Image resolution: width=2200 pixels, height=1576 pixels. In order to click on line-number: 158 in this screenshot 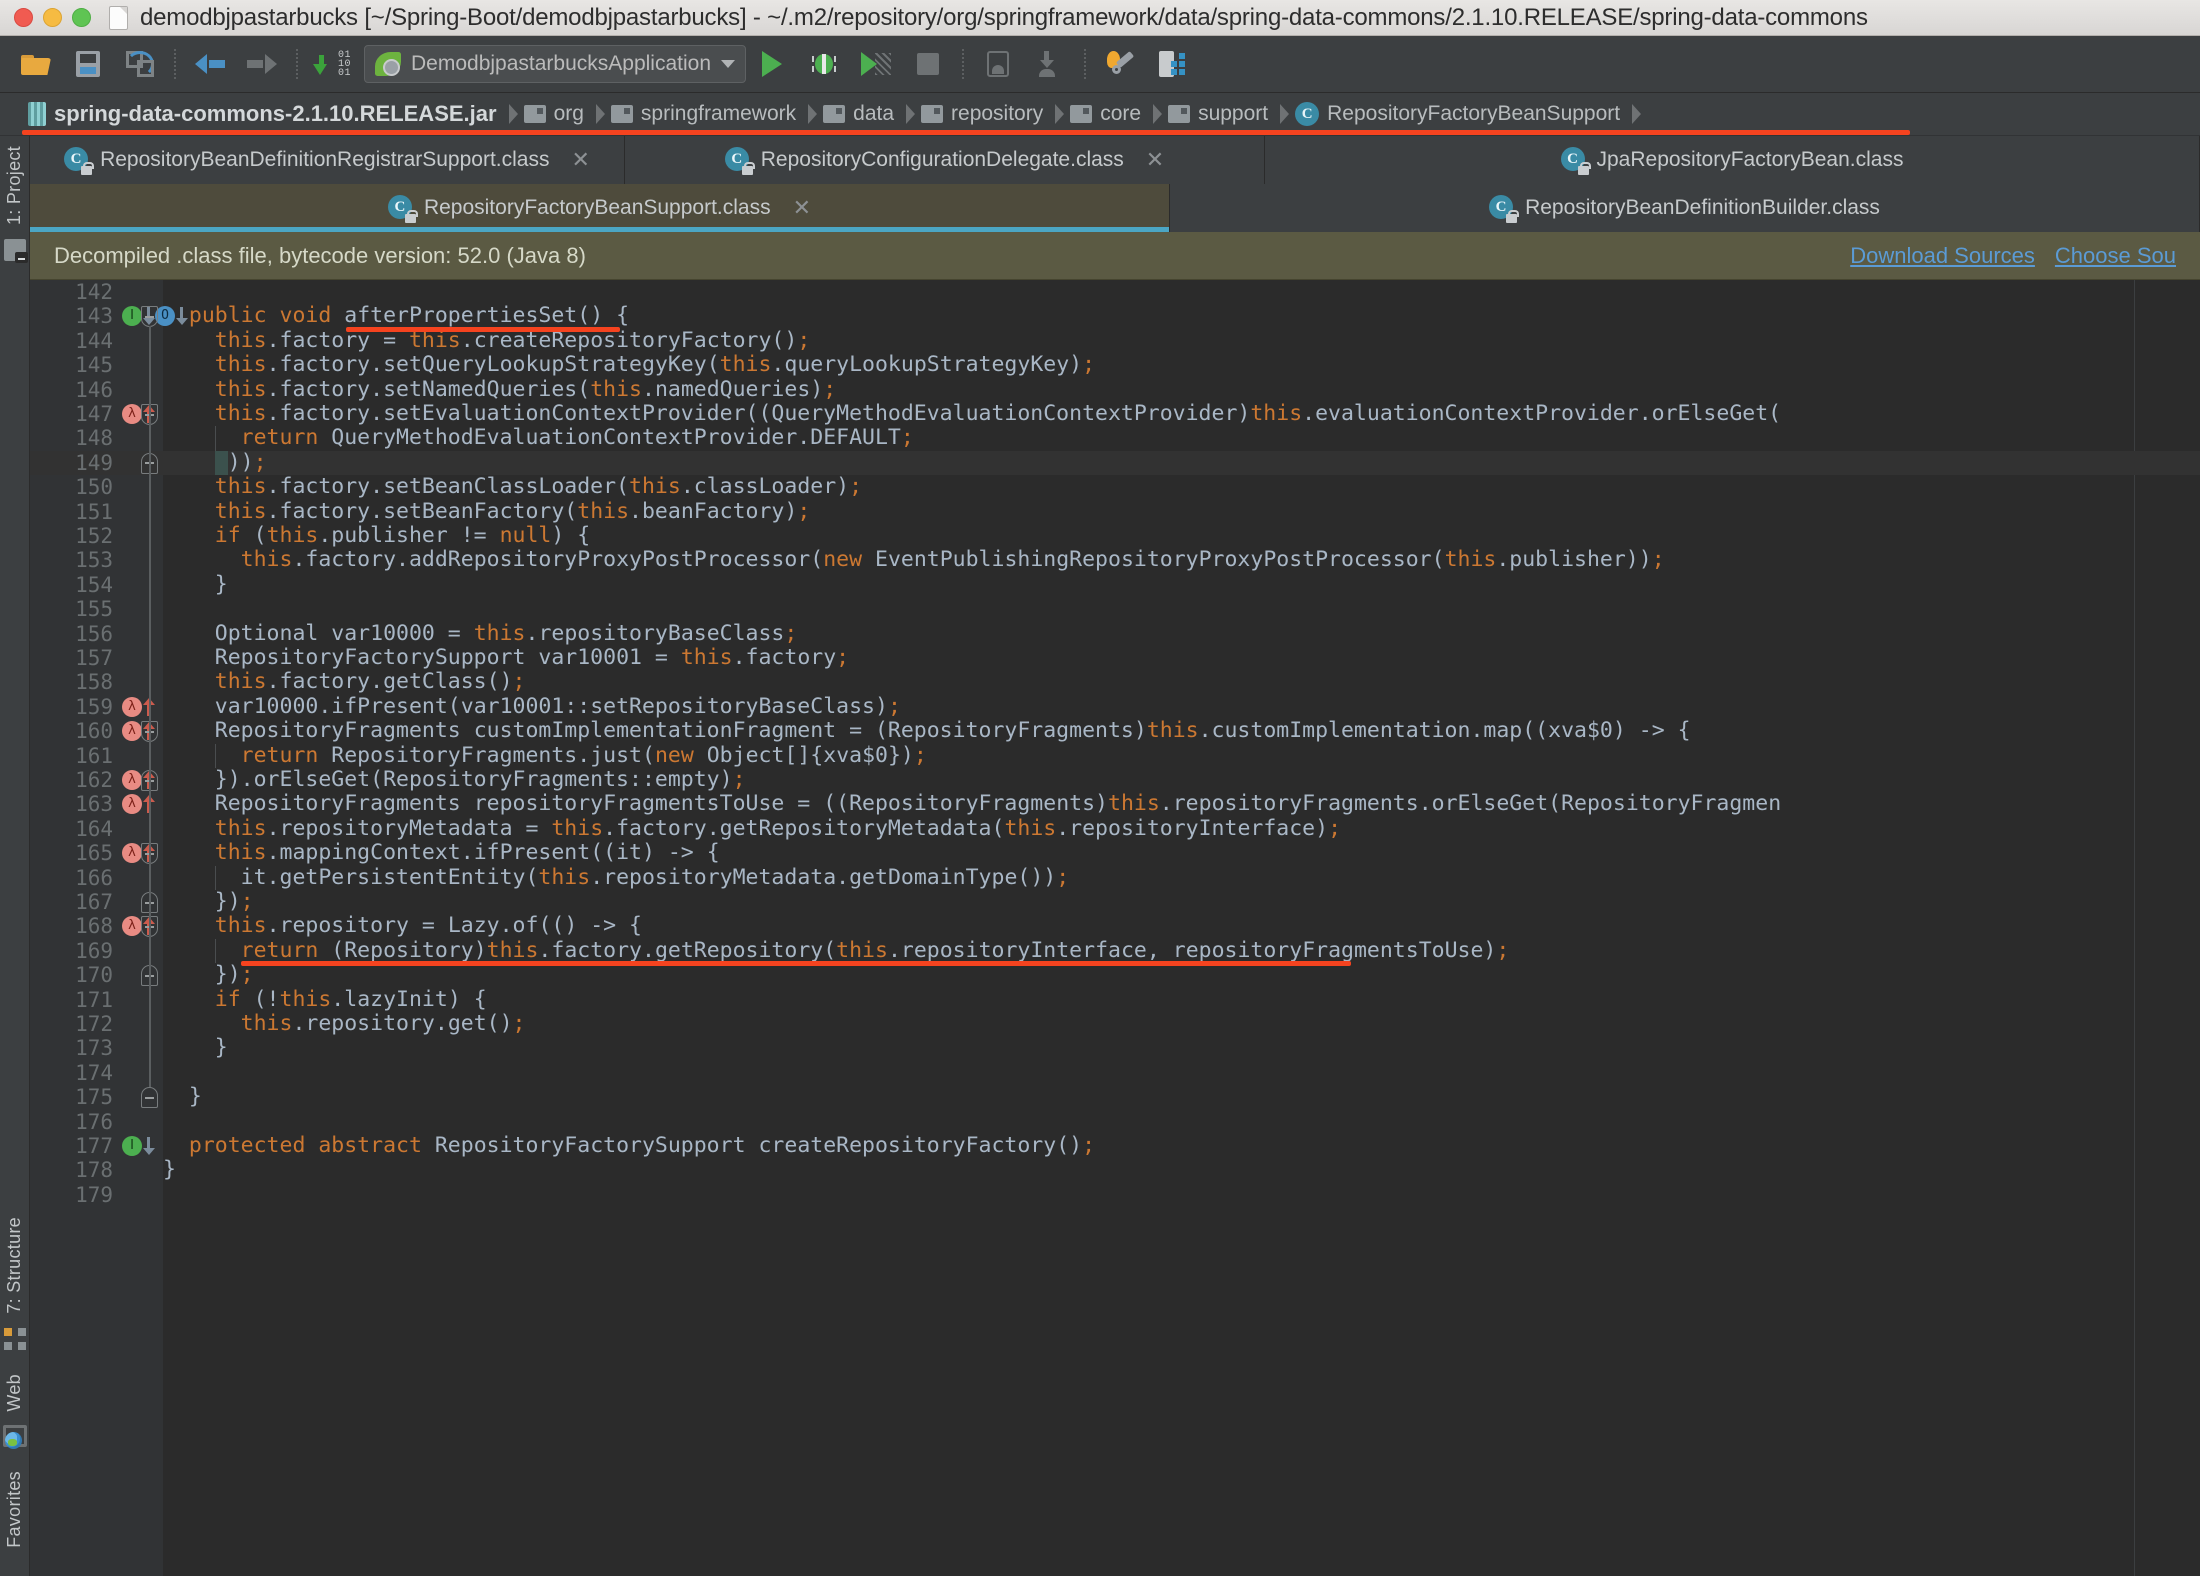, I will do `click(94, 682)`.